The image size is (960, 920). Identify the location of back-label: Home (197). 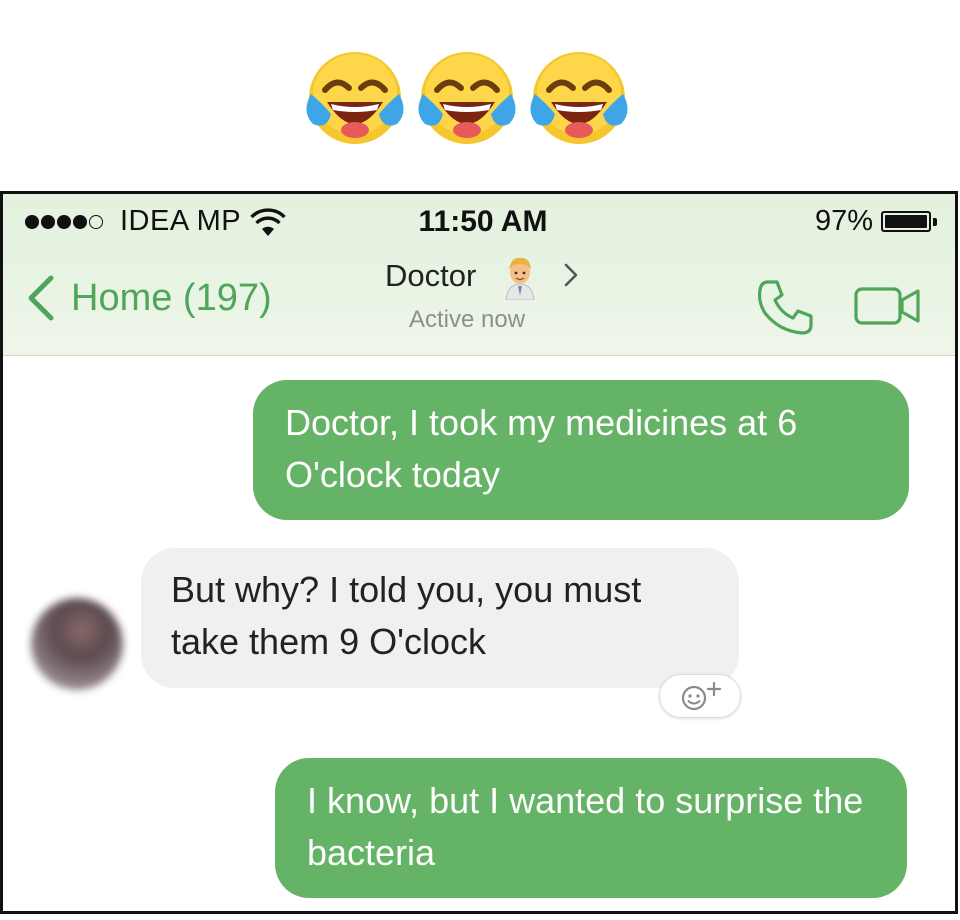
(171, 297).